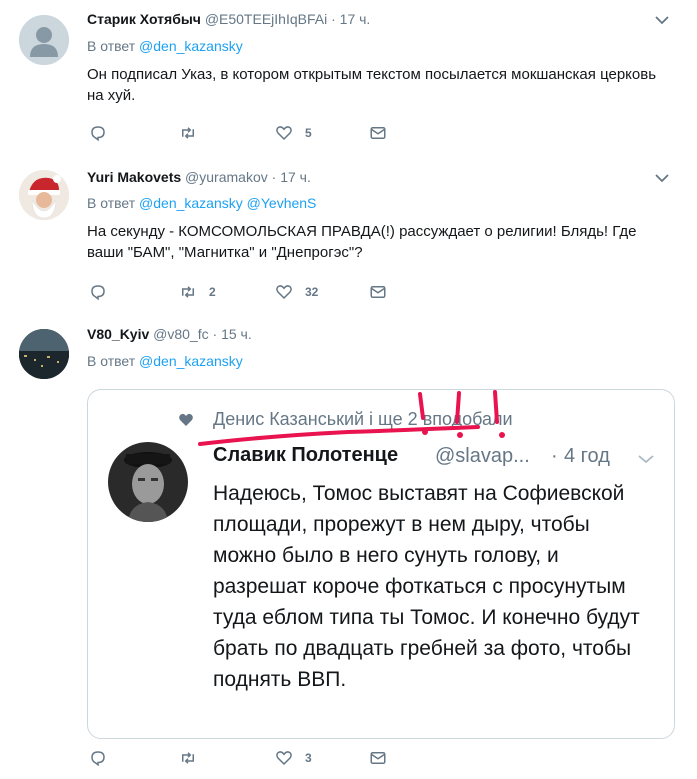  Describe the element at coordinates (282, 203) in the screenshot. I see `mention-link: @YevhenS` at that location.